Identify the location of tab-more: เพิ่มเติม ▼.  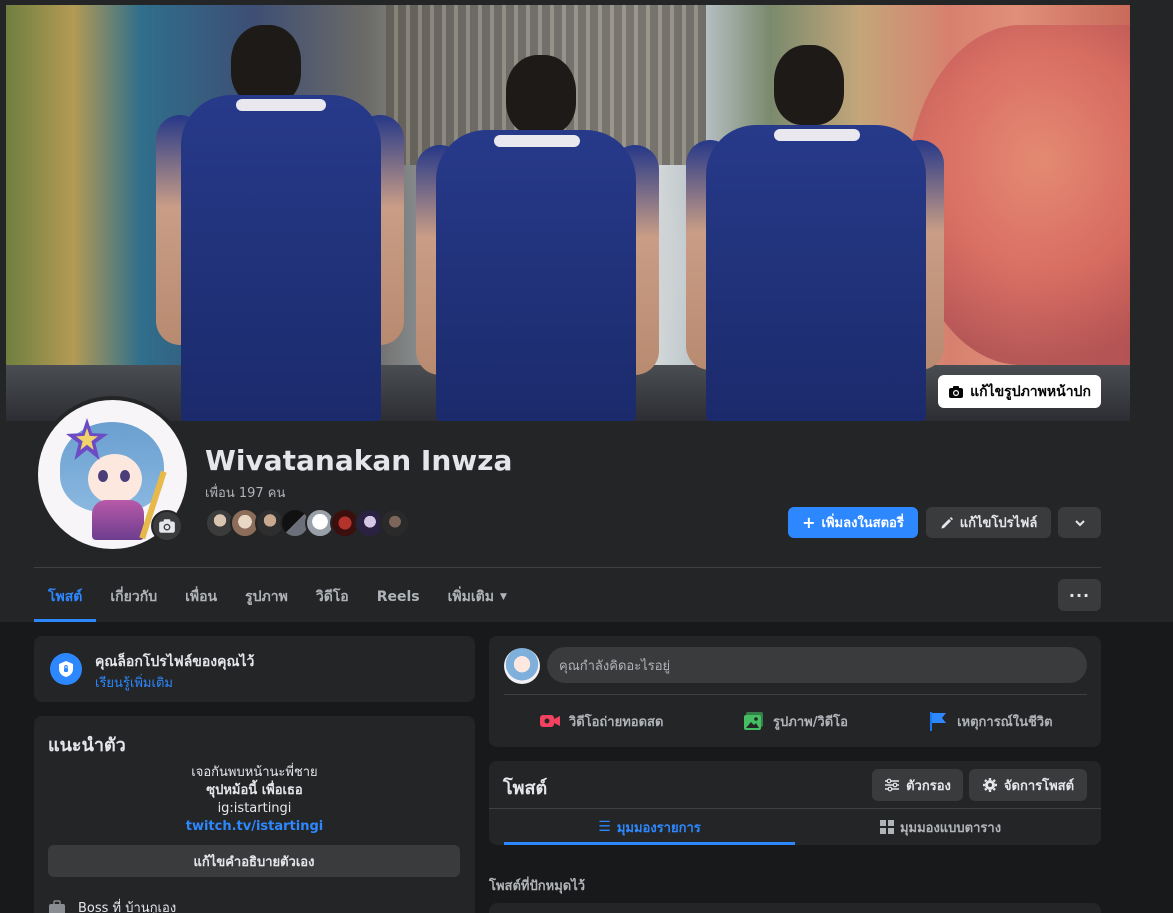
(477, 597).